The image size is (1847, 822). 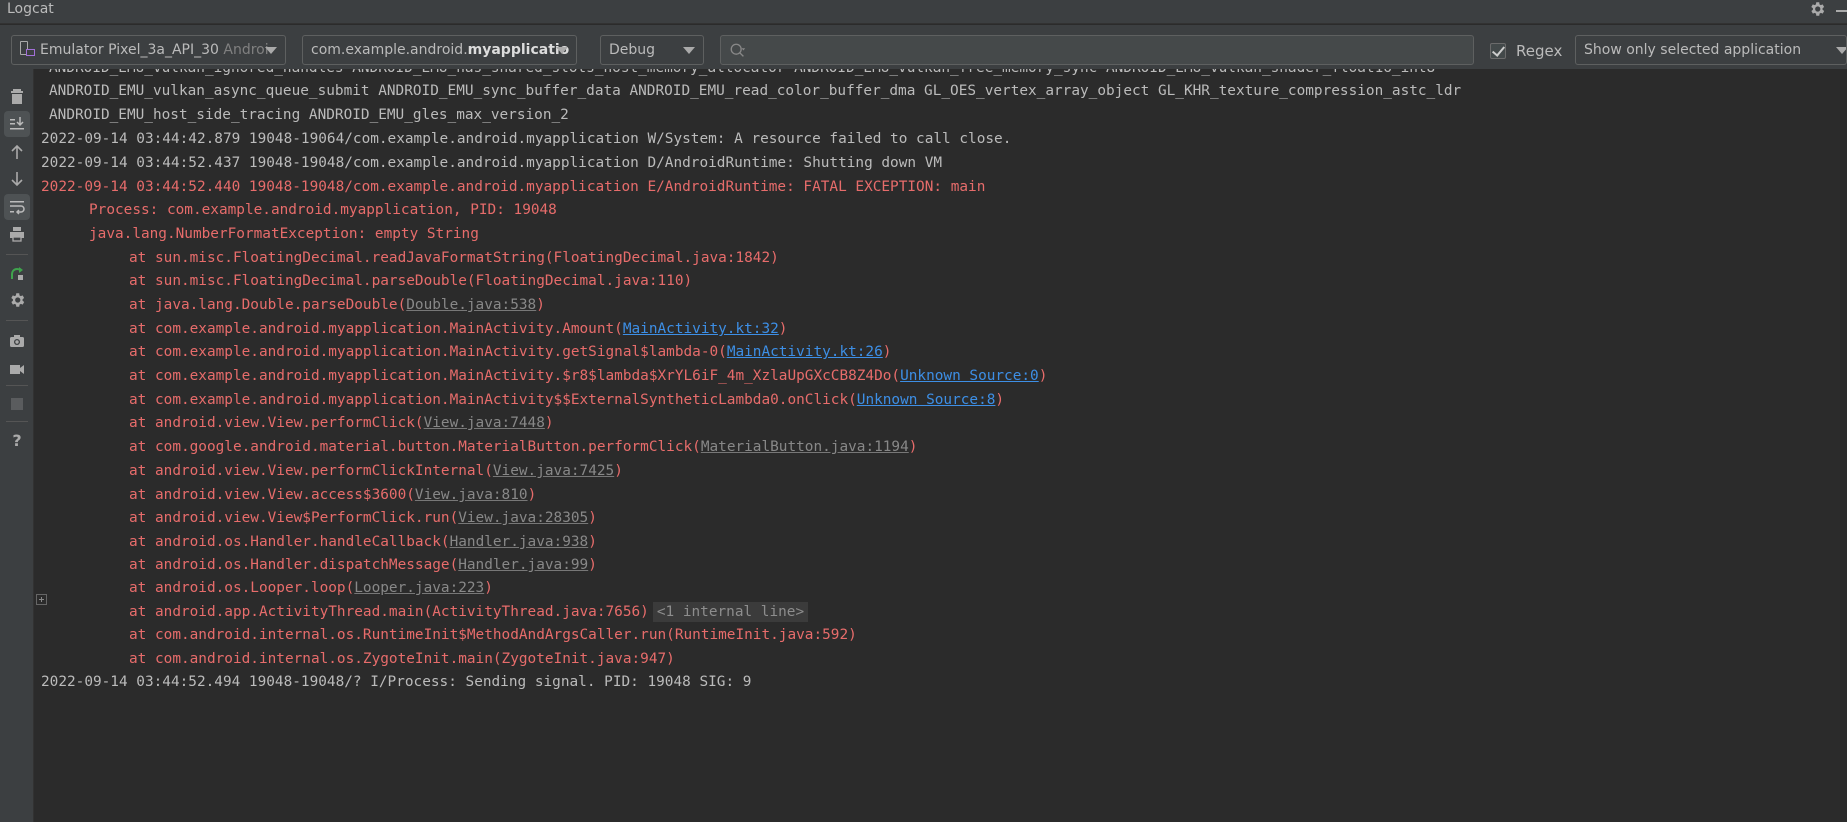 What do you see at coordinates (471, 495) in the screenshot?
I see `source-link: View.java:810` at bounding box center [471, 495].